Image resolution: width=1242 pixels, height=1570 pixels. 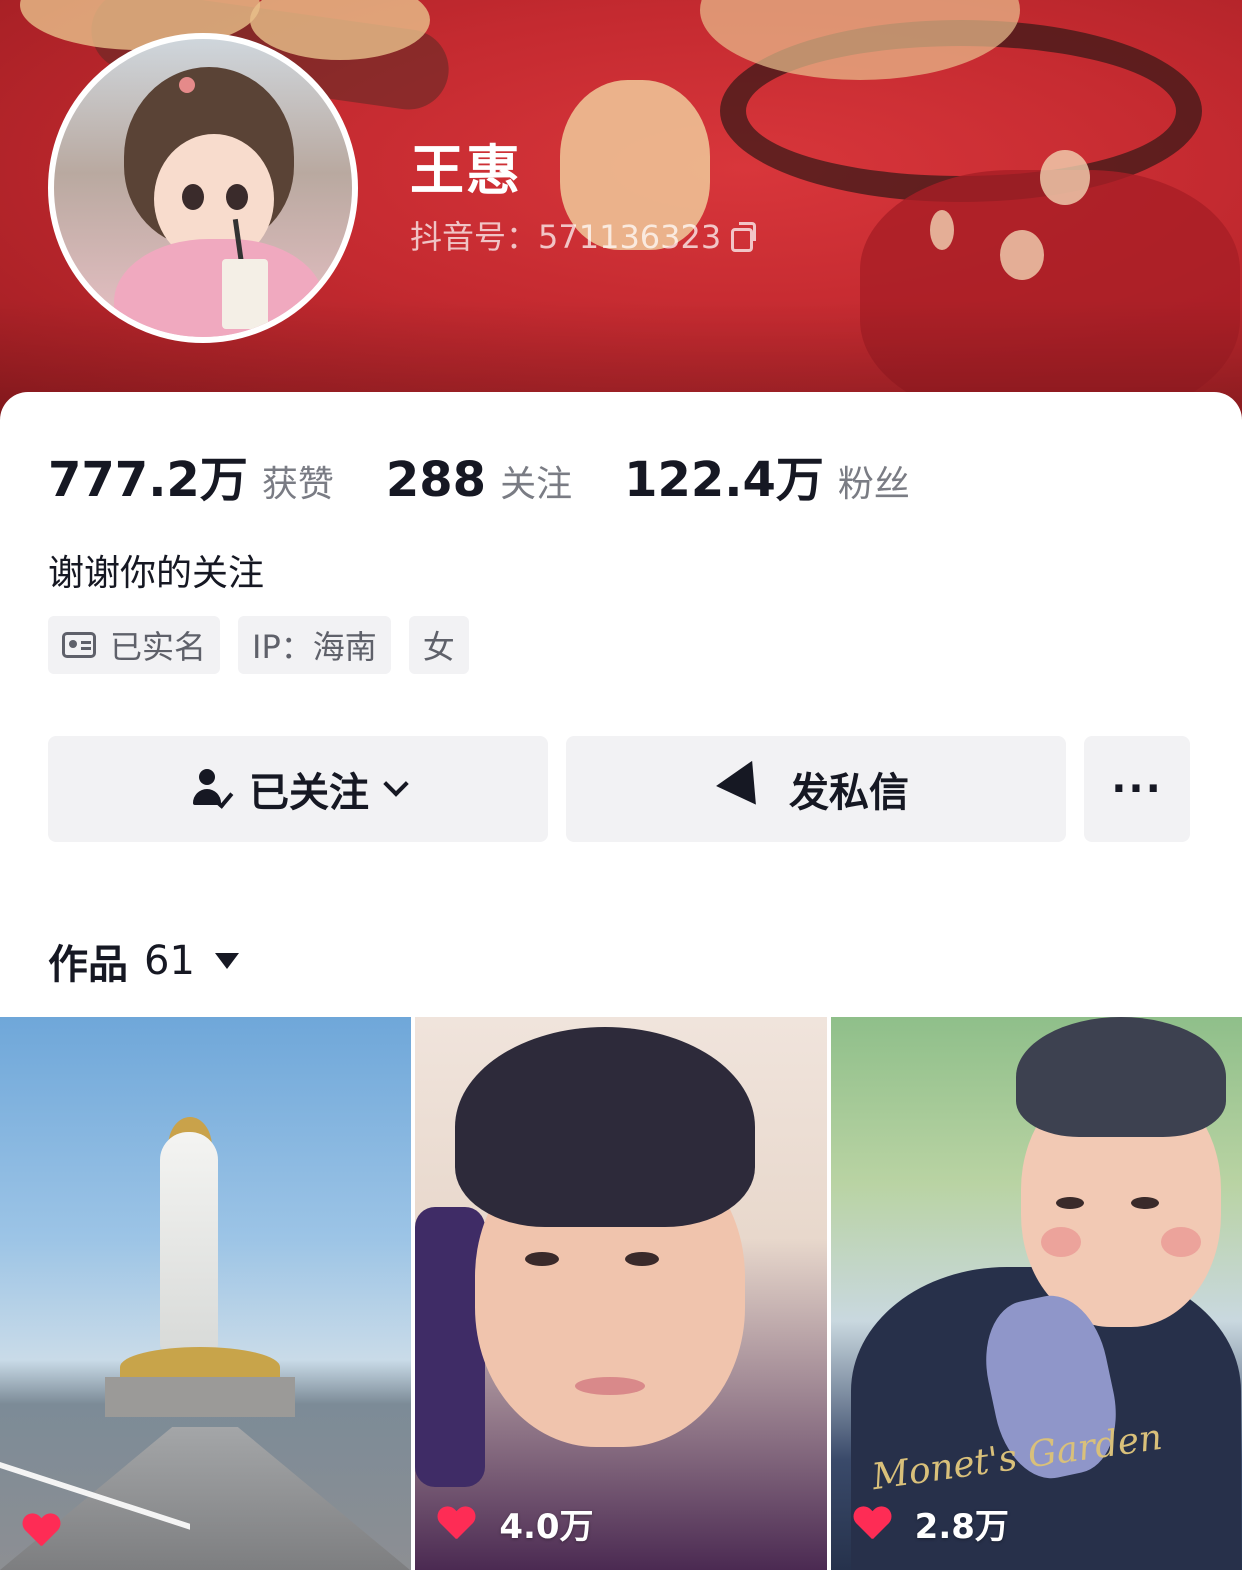 I want to click on profile-name: 王惠, so click(x=466, y=170).